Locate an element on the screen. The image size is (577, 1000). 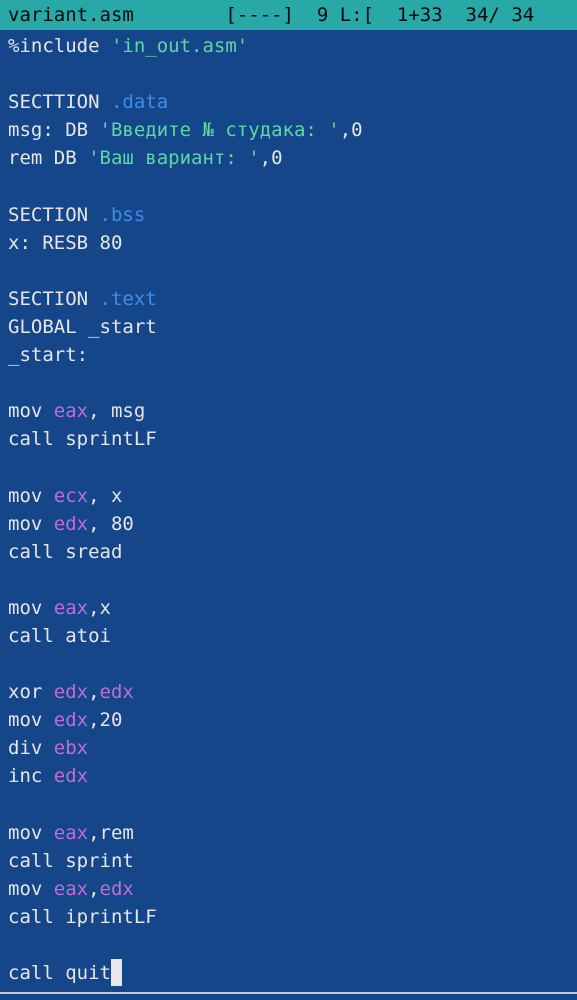
code-token: rem DB is located at coordinates (48, 158).